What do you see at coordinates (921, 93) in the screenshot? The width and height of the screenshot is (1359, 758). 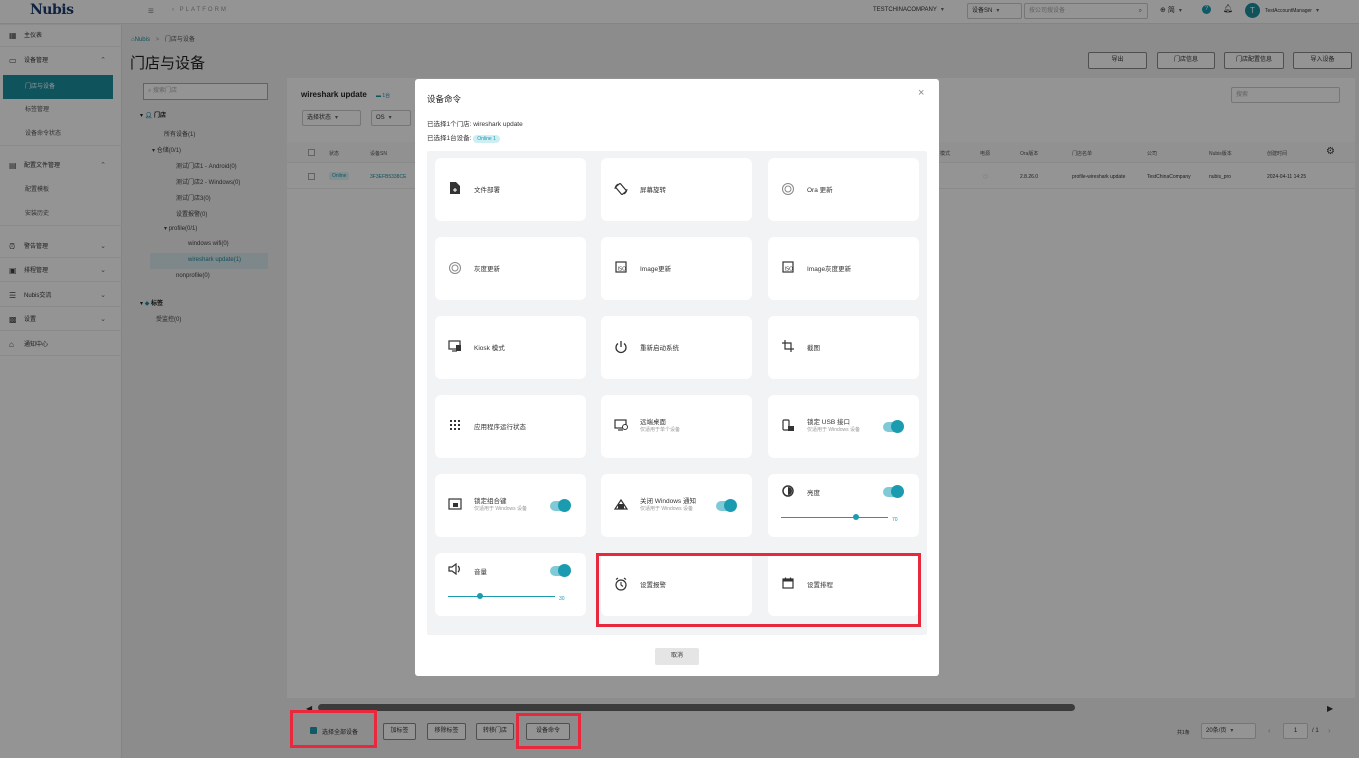 I see `close-icon: ×` at bounding box center [921, 93].